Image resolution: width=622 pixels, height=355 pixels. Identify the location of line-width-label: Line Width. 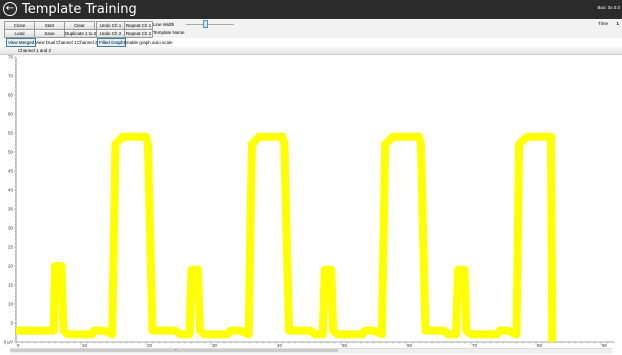
(164, 24).